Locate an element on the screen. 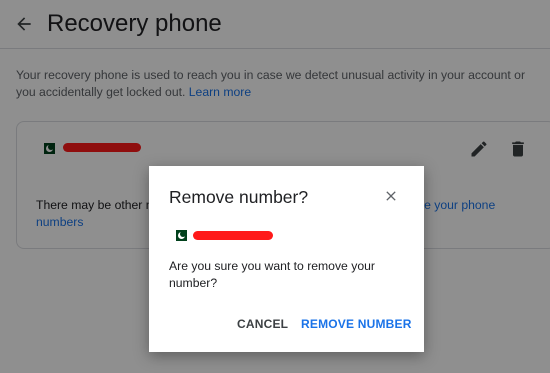  redaction-mark is located at coordinates (233, 235).